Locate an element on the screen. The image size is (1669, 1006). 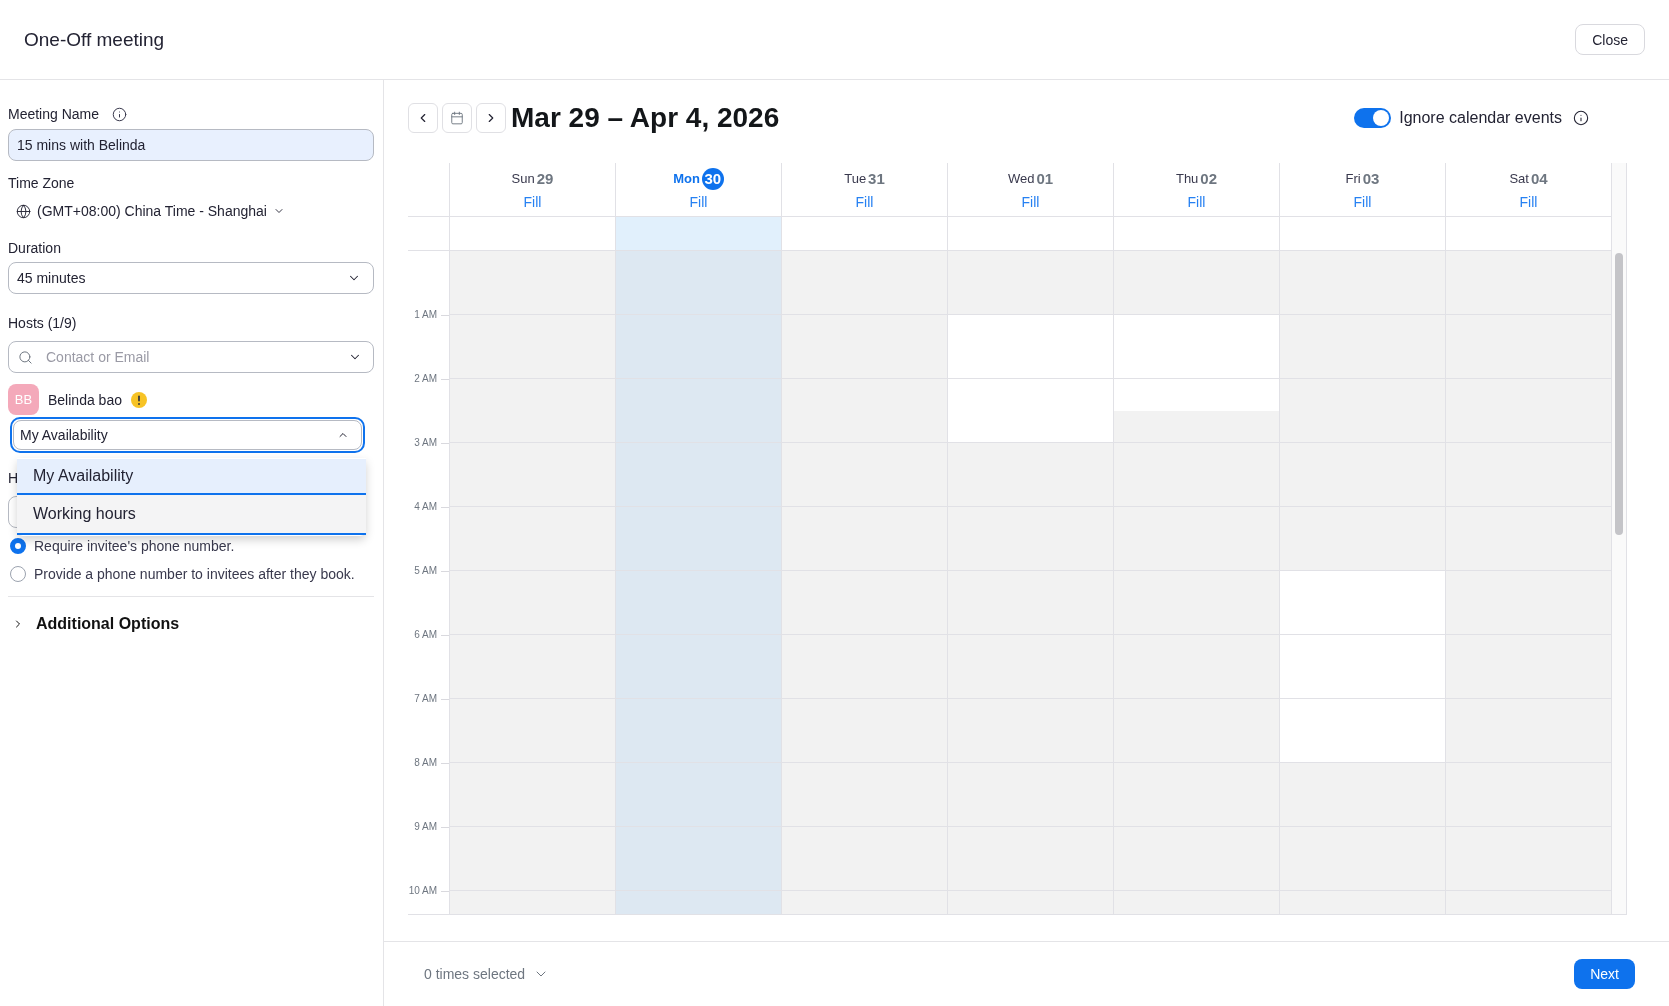
dropdown-option: Working hours is located at coordinates (191, 515).